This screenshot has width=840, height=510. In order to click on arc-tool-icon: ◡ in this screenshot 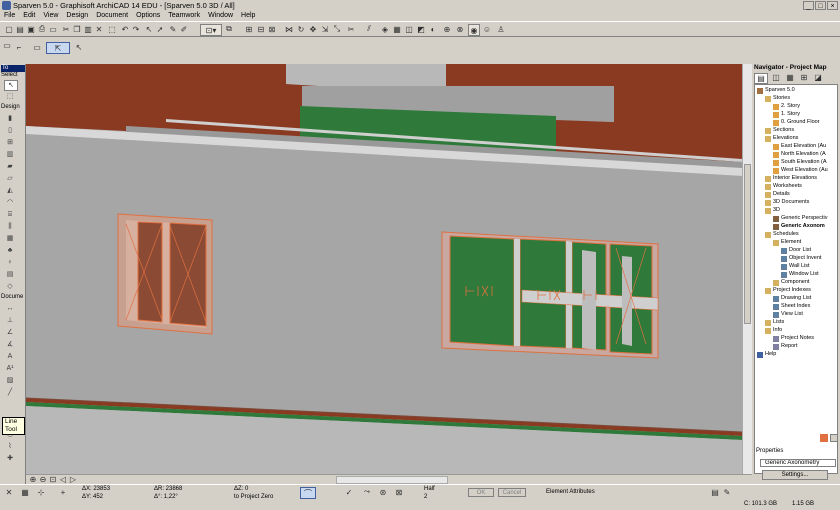, I will do `click(10, 434)`.